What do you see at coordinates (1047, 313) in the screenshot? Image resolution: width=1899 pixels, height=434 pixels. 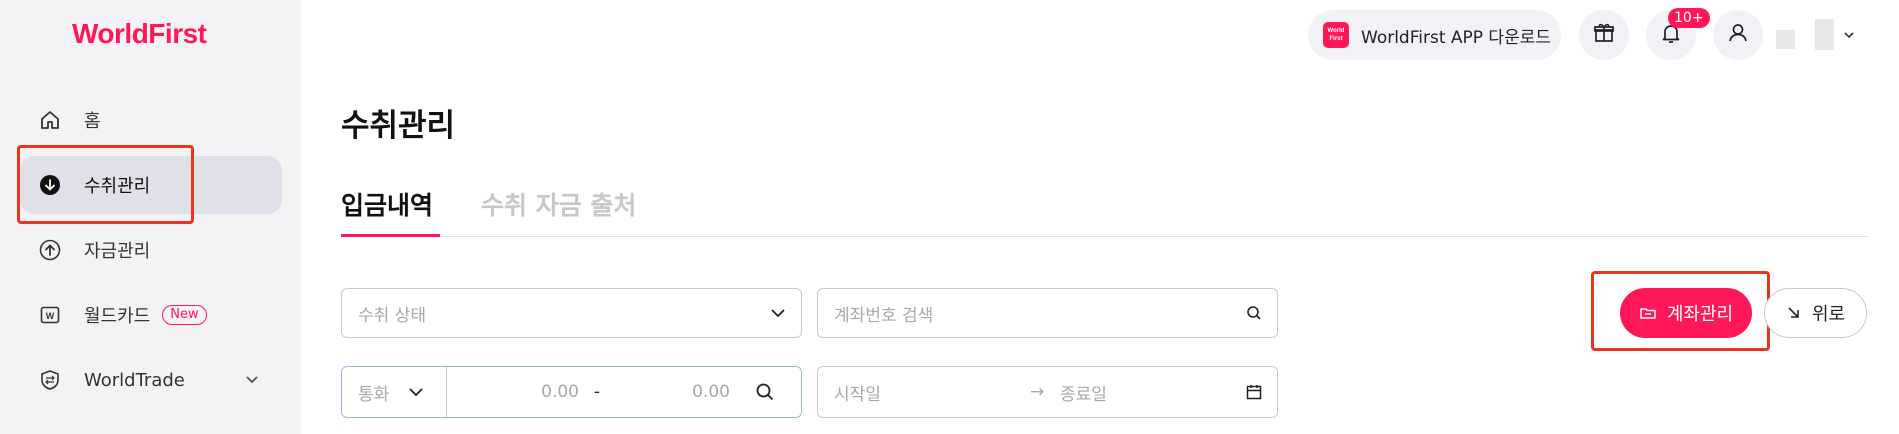 I see `account-search-input: 계좌번호 검색` at bounding box center [1047, 313].